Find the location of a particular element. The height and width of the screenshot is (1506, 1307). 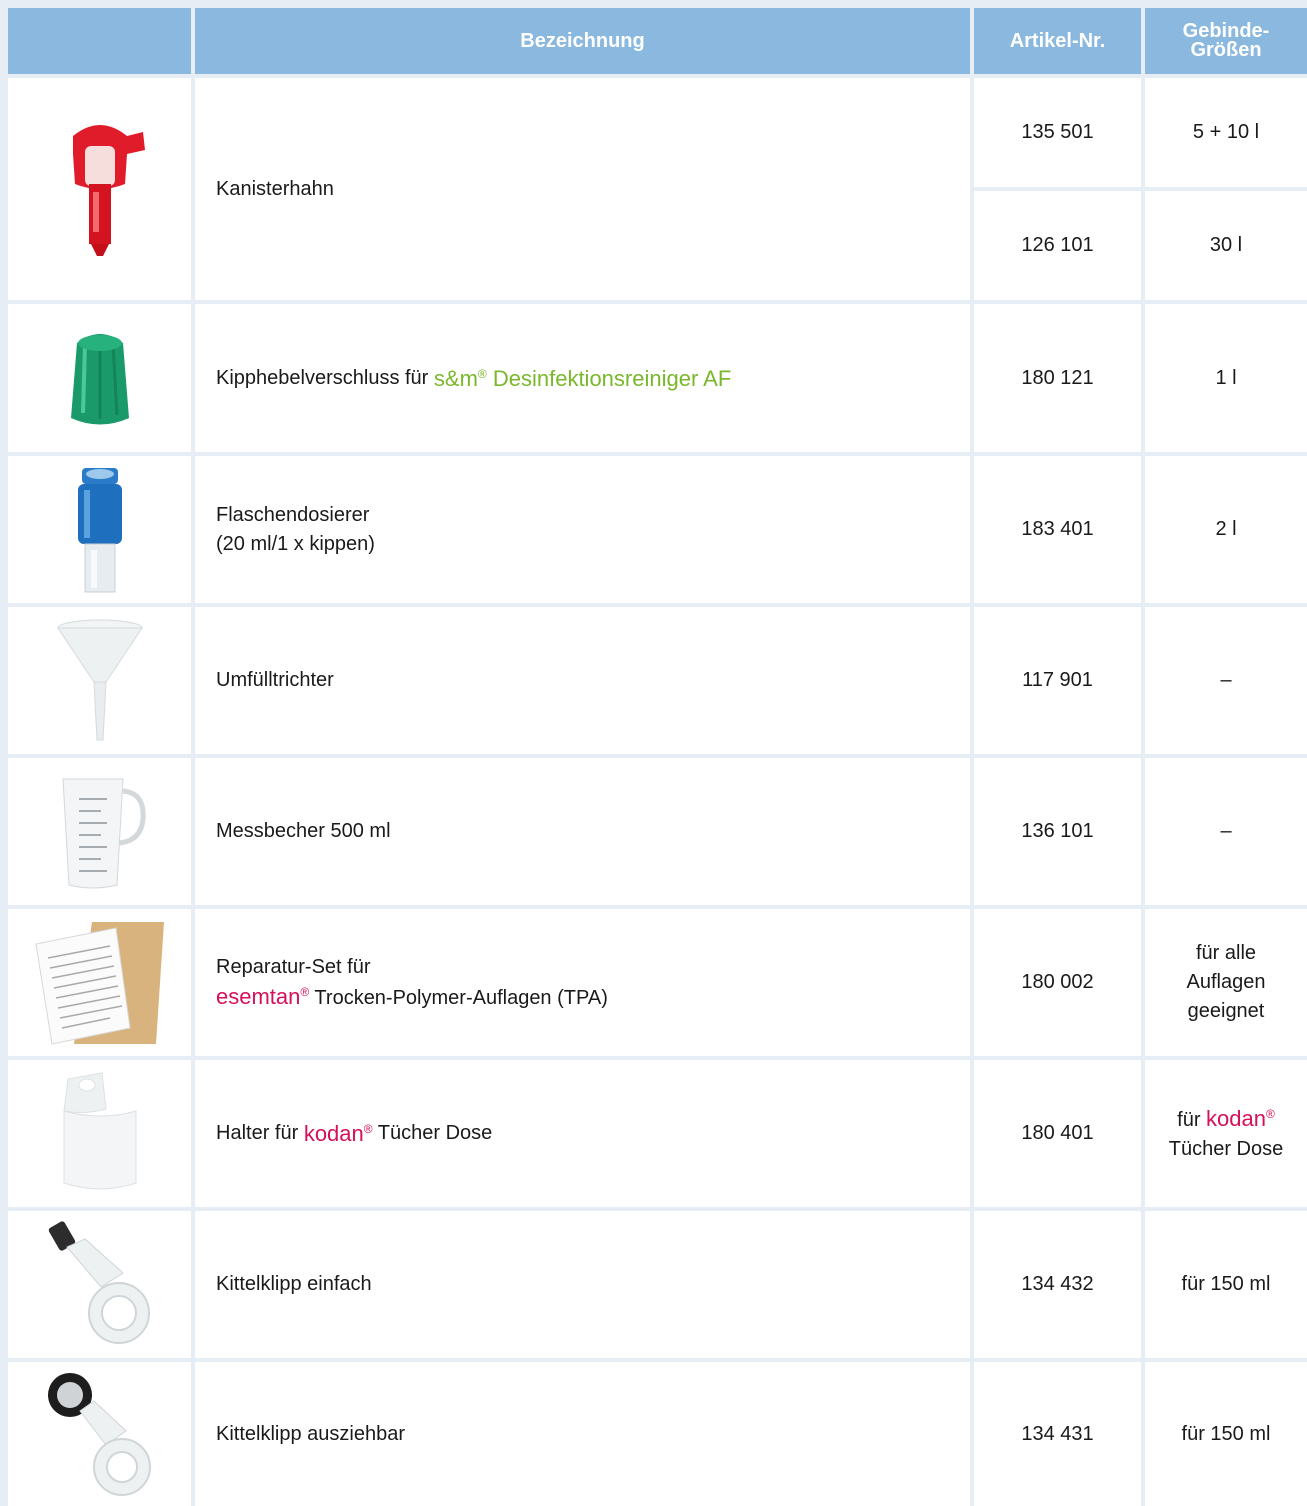

table-row-artikel: 135 501 is located at coordinates (1057, 132).